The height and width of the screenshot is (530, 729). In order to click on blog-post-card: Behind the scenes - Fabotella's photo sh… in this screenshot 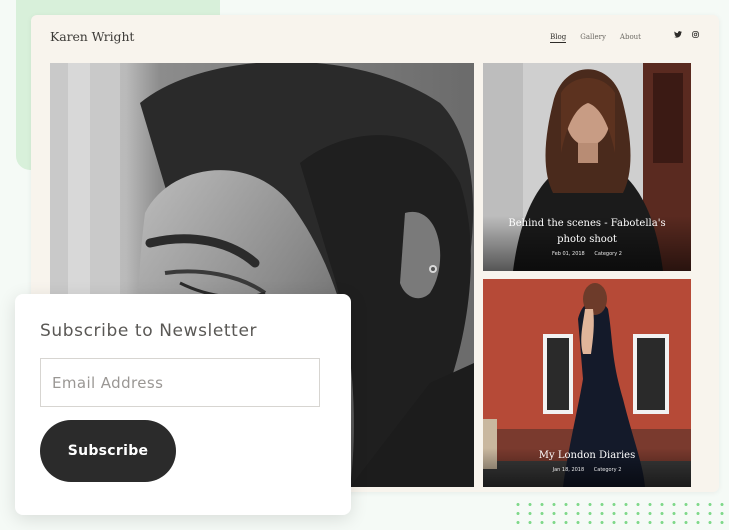, I will do `click(587, 167)`.